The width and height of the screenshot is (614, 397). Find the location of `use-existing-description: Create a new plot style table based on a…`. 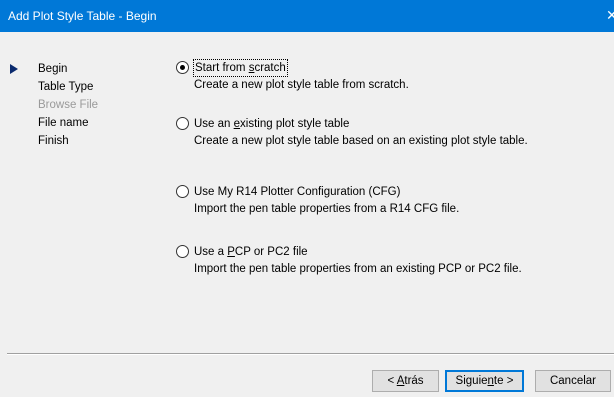

use-existing-description: Create a new plot style table based on a… is located at coordinates (361, 141).